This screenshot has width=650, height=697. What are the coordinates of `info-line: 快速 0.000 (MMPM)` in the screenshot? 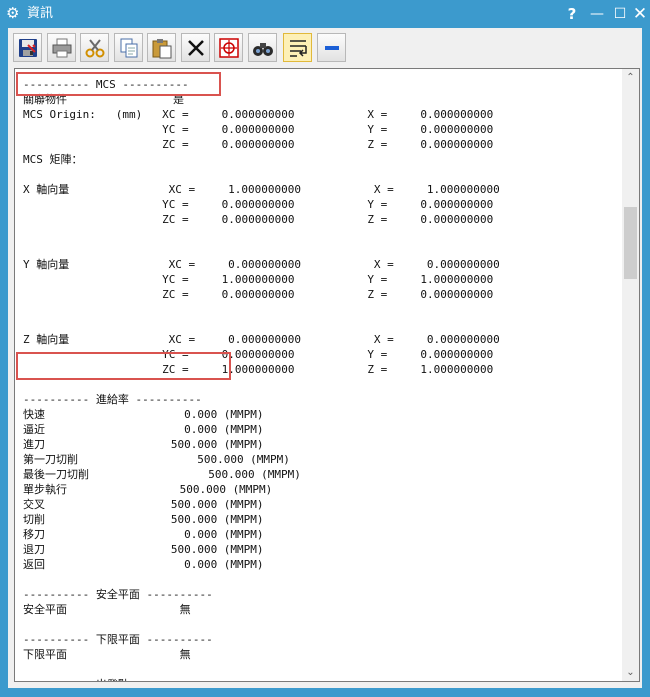 It's located at (143, 414).